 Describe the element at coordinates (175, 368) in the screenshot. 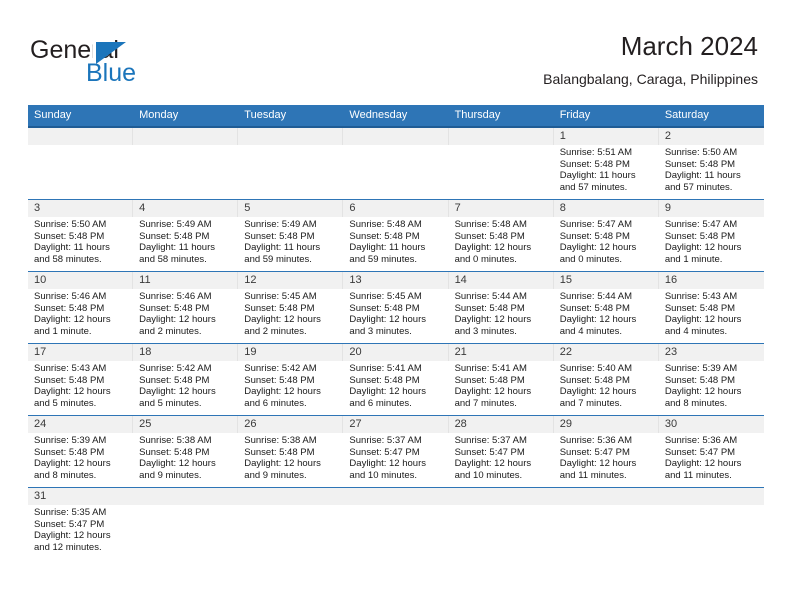

I see `sunrise-text: Sunrise: 5:42 AM` at that location.